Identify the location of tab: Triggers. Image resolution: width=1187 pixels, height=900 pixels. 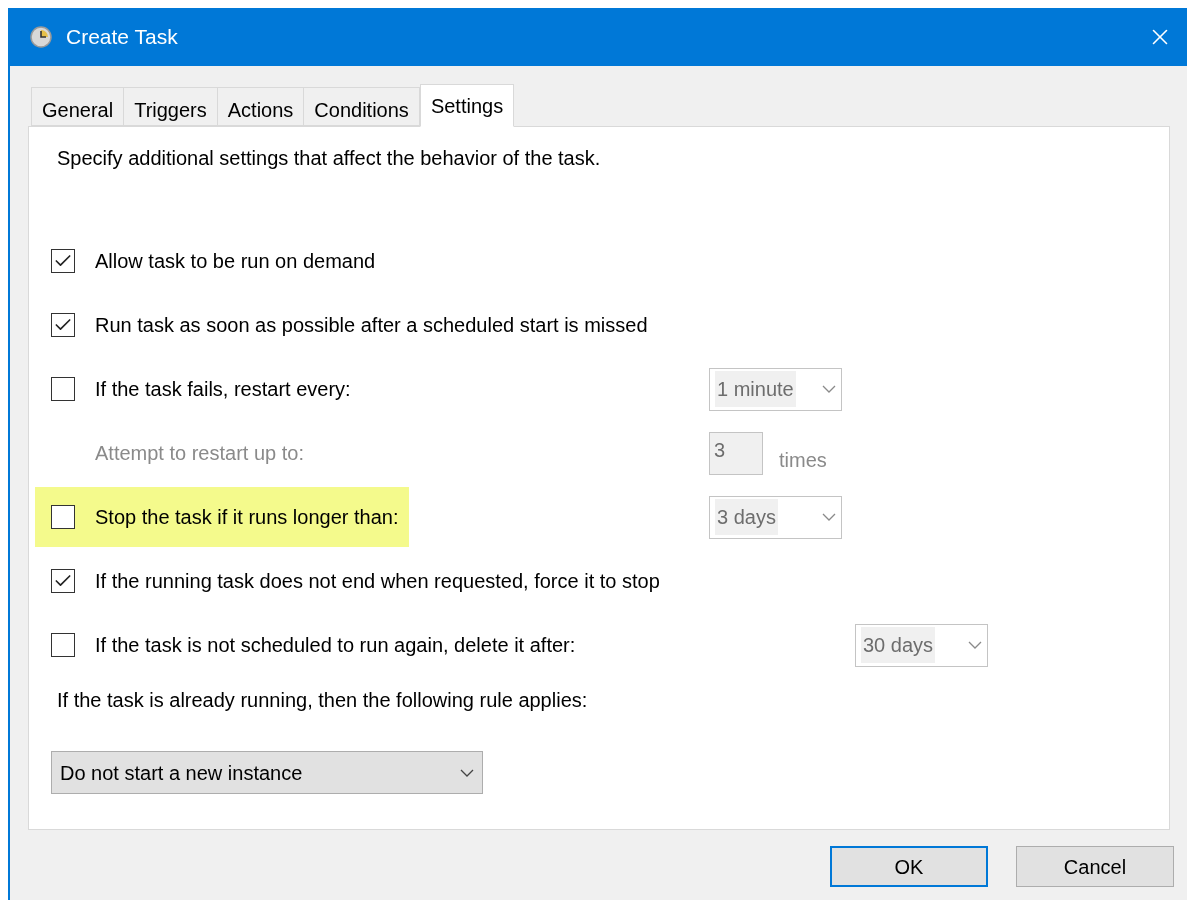
(170, 106).